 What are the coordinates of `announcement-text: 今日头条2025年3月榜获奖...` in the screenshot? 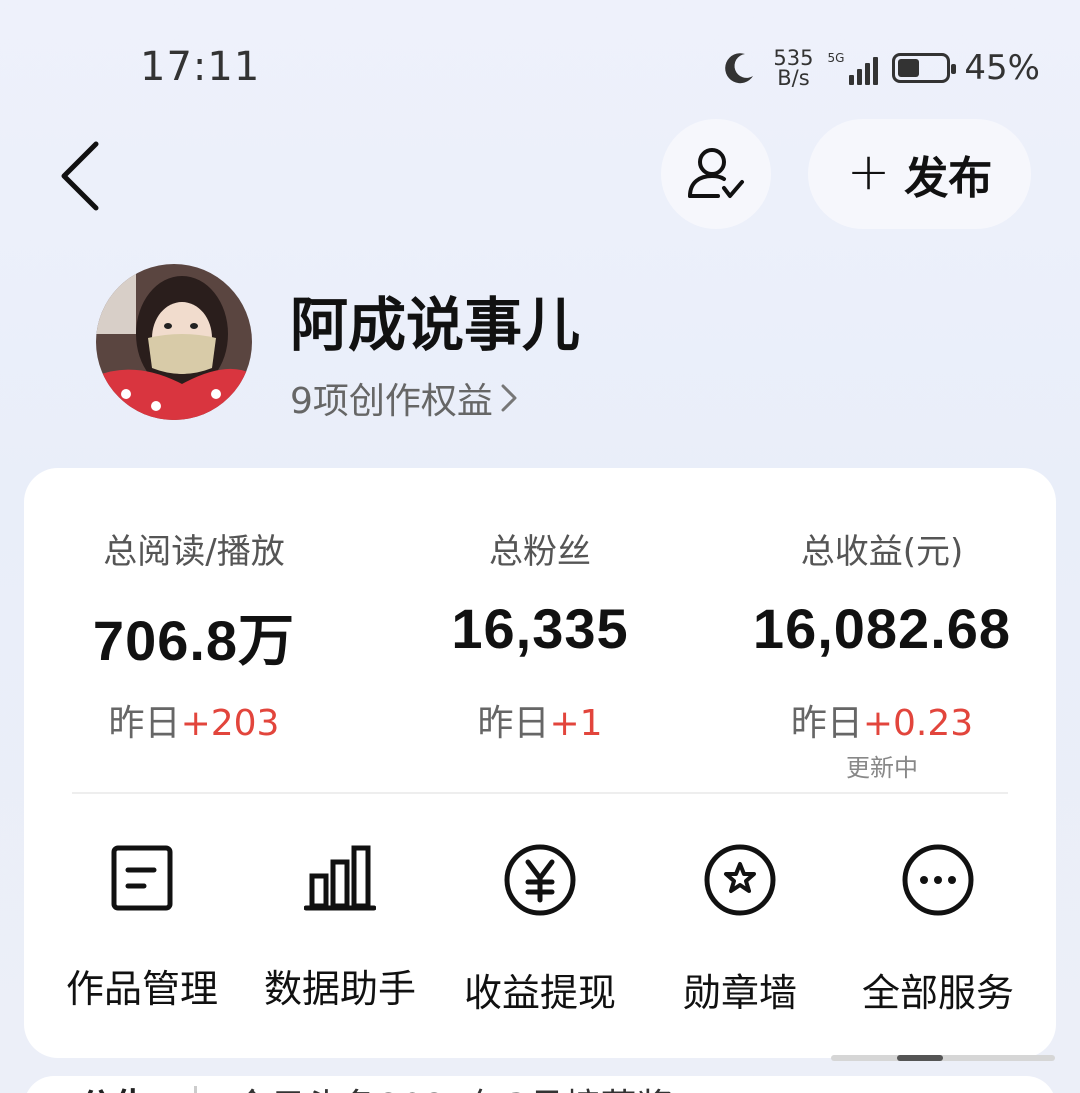 It's located at (470, 1085).